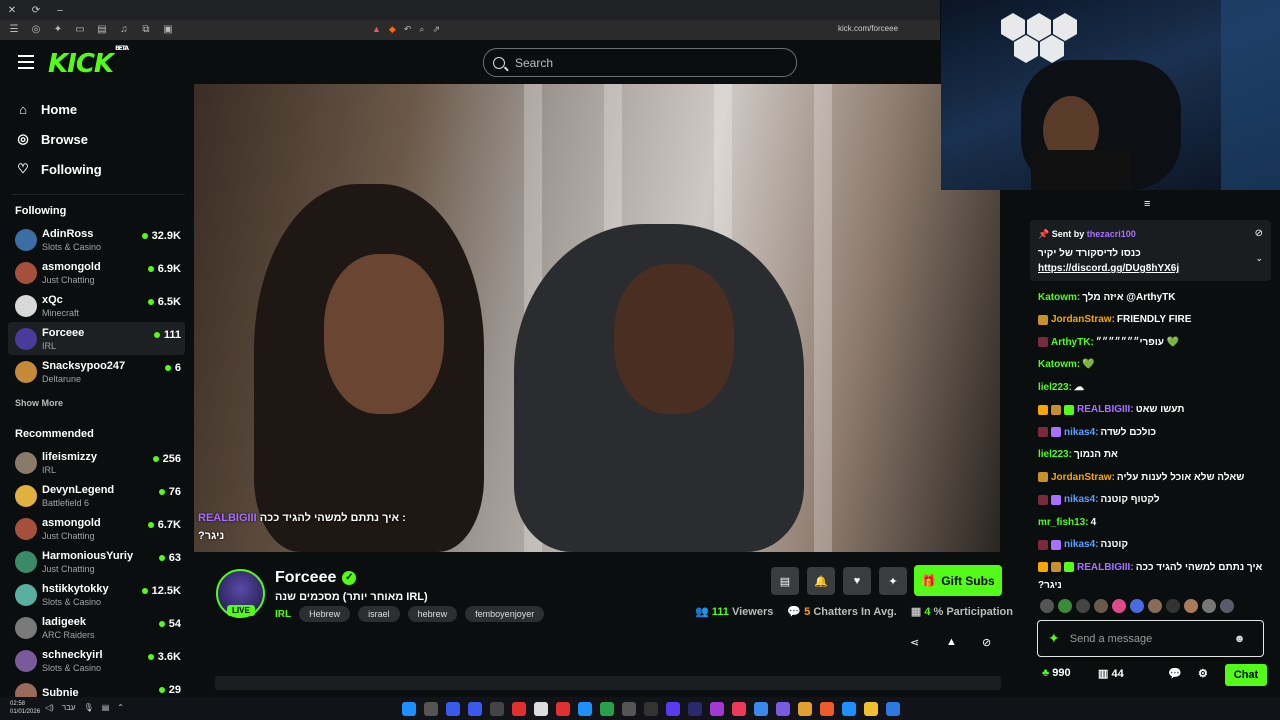  What do you see at coordinates (96, 561) in the screenshot?
I see `sidebar-channel: HarmoniousYuriy Just Chatting 63` at bounding box center [96, 561].